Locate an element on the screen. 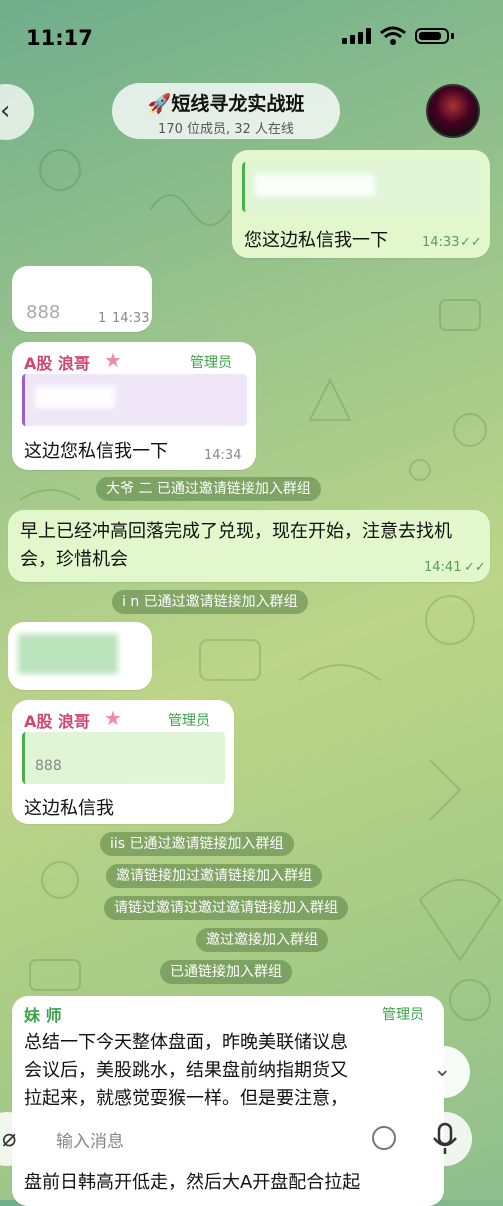 The height and width of the screenshot is (1206, 503). message-input-placeholder: 输入消息 is located at coordinates (90, 1142).